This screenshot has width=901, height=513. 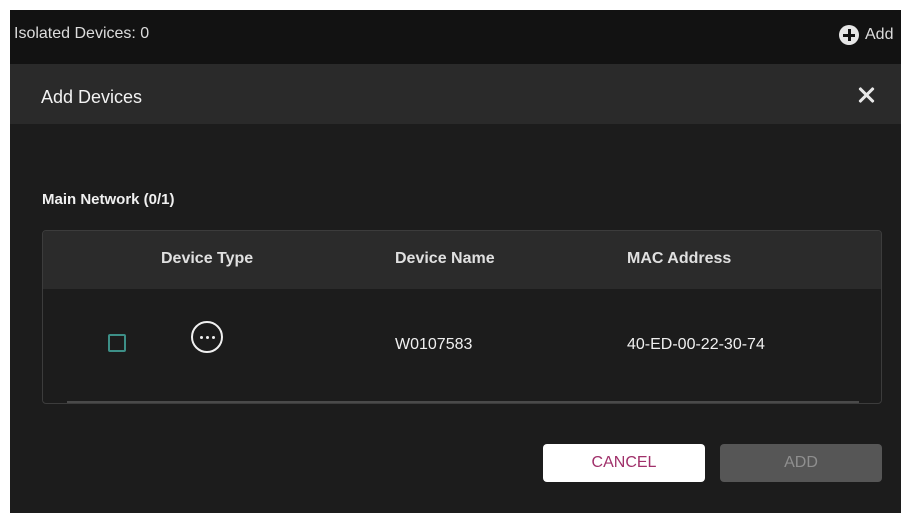 What do you see at coordinates (82, 33) in the screenshot?
I see `isolated-devices-label: Isolated Devices: 0` at bounding box center [82, 33].